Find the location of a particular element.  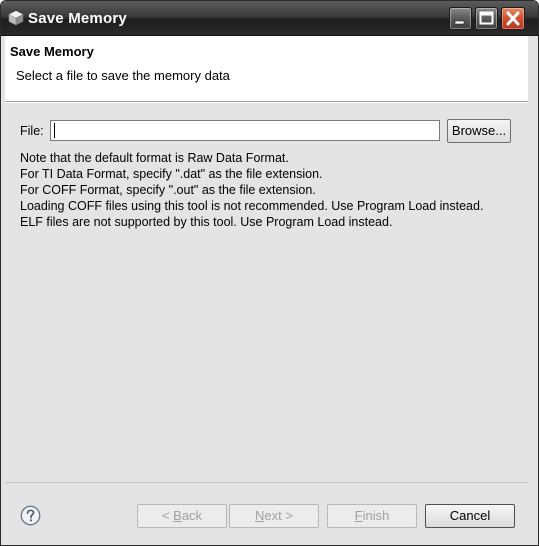

finish-mnemonic: F is located at coordinates (358, 515).